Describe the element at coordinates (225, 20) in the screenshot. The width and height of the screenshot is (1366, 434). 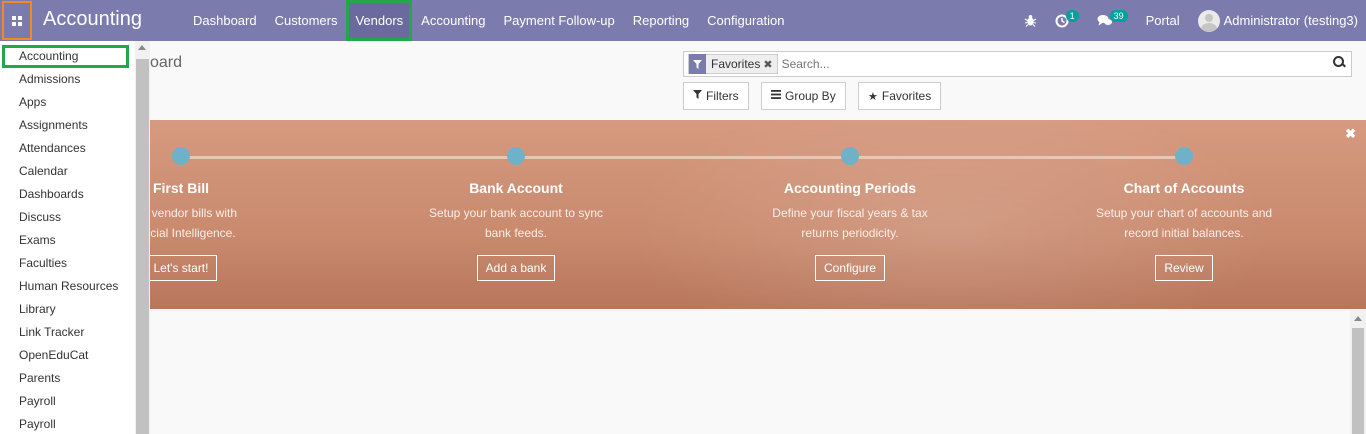
I see `menu-dashboard: Dashboard` at that location.